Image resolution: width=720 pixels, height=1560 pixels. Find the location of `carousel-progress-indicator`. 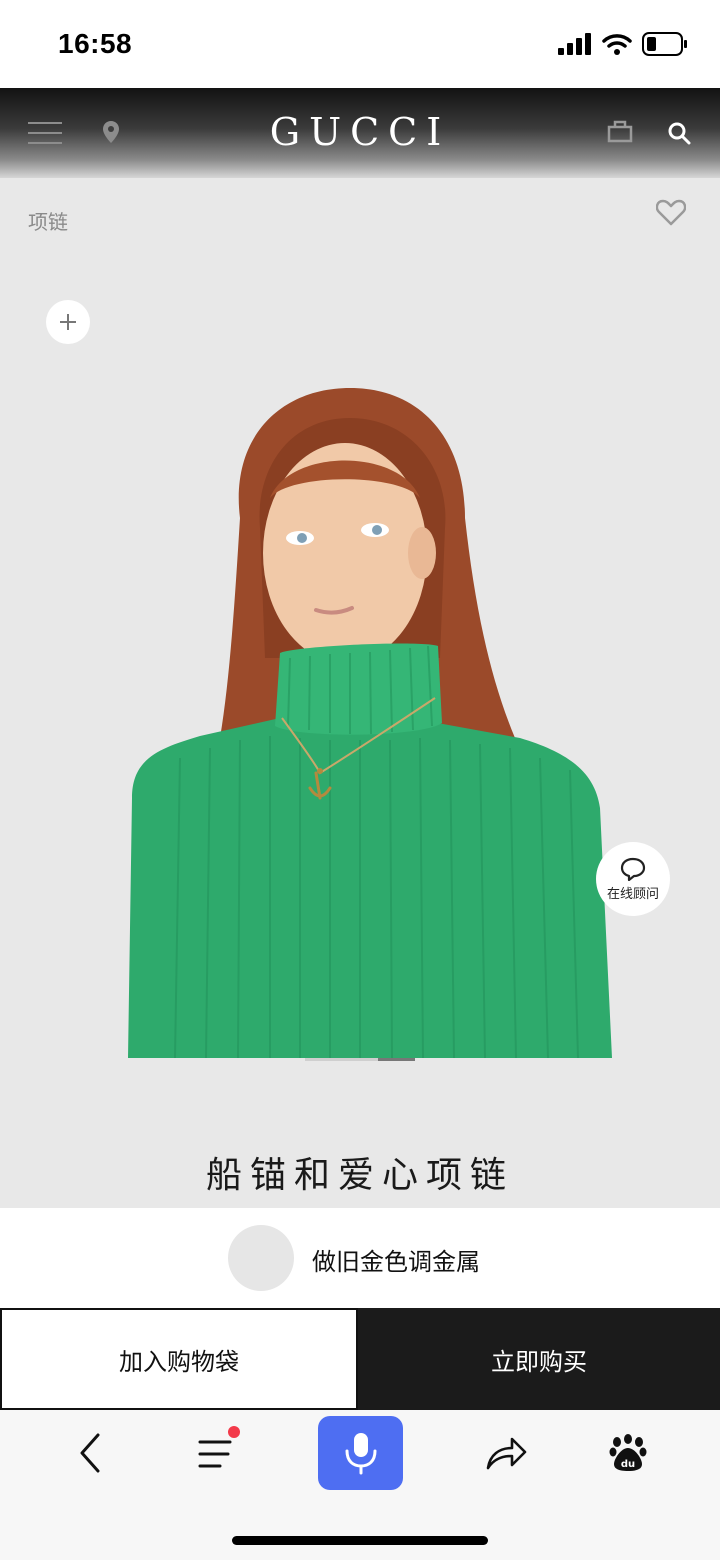

carousel-progress-indicator is located at coordinates (396, 1059).